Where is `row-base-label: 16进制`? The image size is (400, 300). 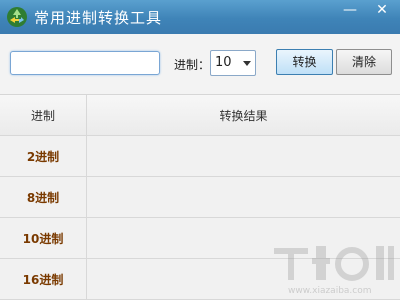 row-base-label: 16进制 is located at coordinates (43, 279).